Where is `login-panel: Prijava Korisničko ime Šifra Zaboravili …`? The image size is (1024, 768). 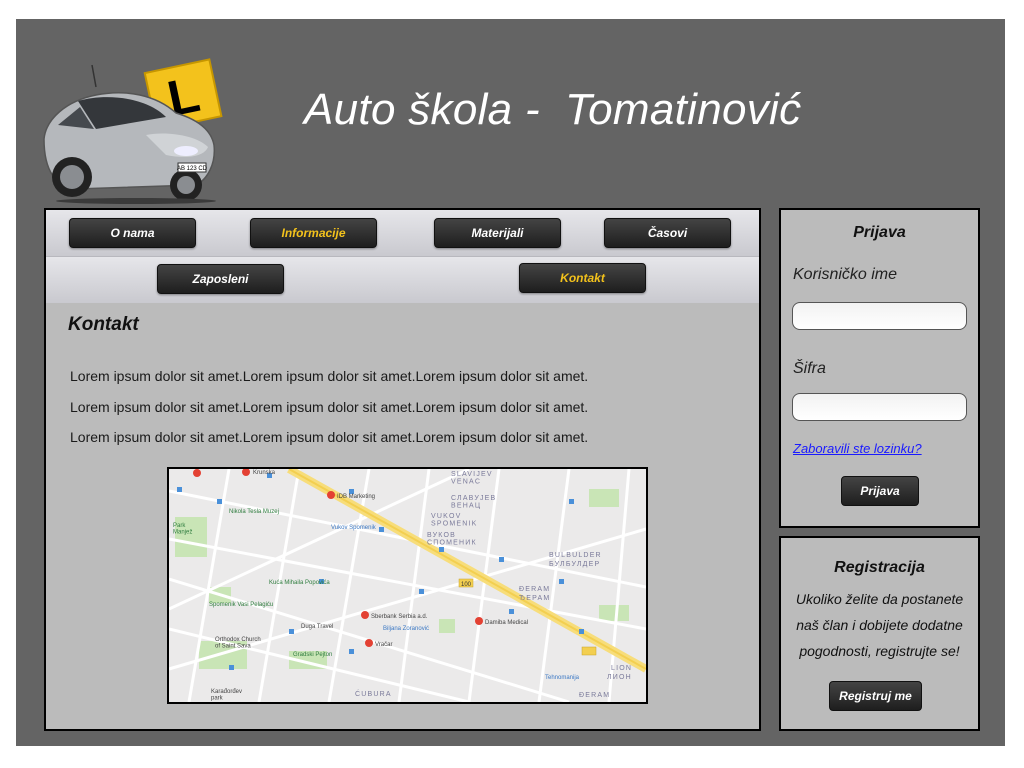 login-panel: Prijava Korisničko ime Šifra Zaboravili … is located at coordinates (879, 368).